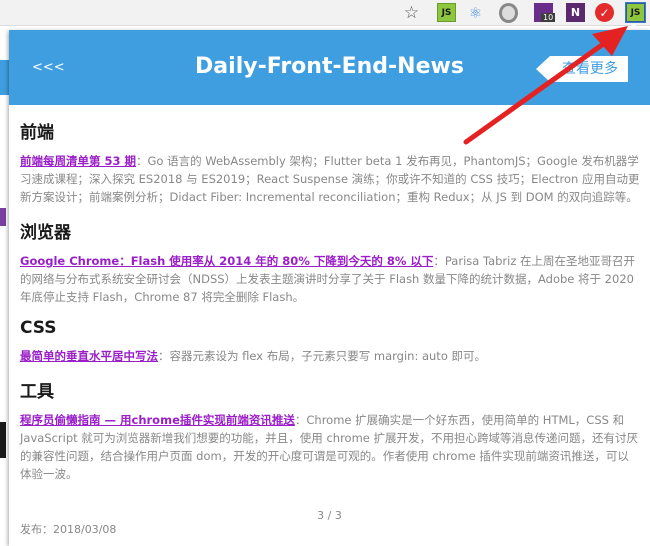 This screenshot has height=546, width=650. I want to click on extension-badge-count: 10, so click(548, 17).